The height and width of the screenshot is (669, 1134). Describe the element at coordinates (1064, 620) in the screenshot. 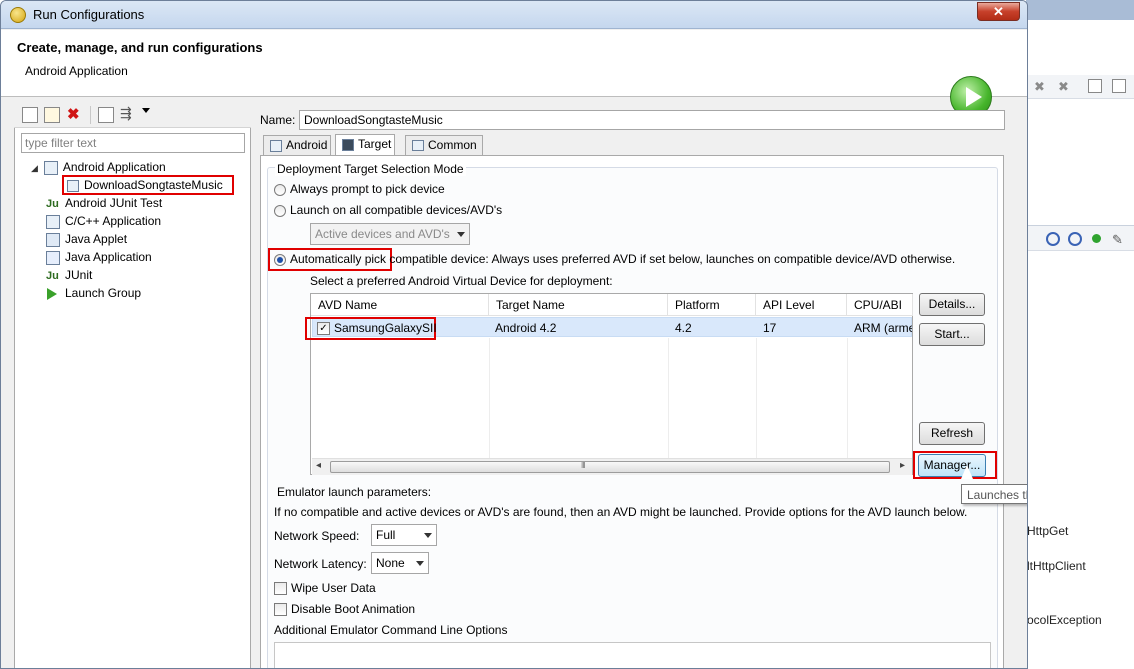

I see `bg-code-line: ocolException` at that location.